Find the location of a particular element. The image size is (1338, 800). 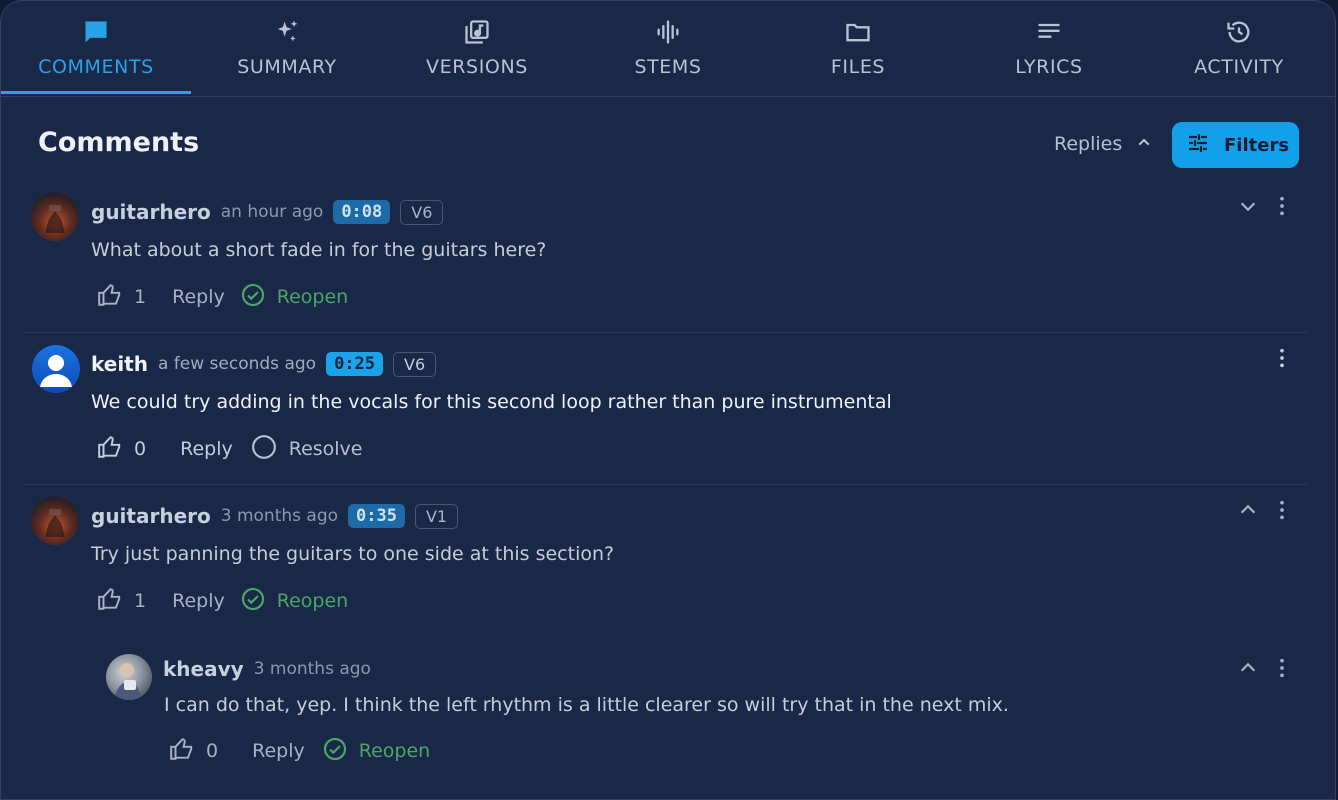

page-title: Comments is located at coordinates (119, 142).